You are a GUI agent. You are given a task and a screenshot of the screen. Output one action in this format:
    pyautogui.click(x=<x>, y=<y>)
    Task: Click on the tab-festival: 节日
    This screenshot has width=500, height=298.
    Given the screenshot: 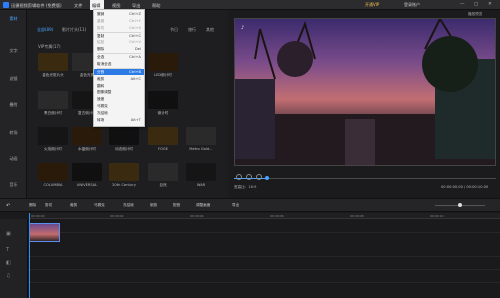 What is the action you would take?
    pyautogui.click(x=174, y=30)
    